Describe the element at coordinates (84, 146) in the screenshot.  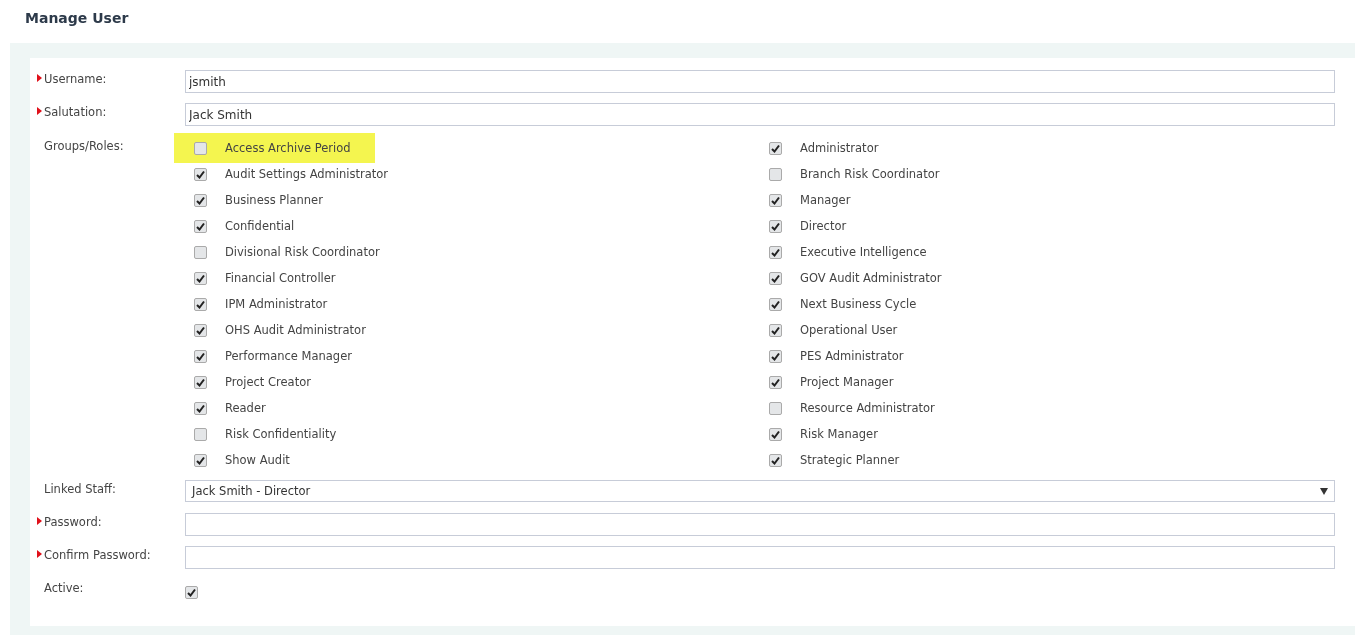
I see `field-label: Groups/Roles:` at that location.